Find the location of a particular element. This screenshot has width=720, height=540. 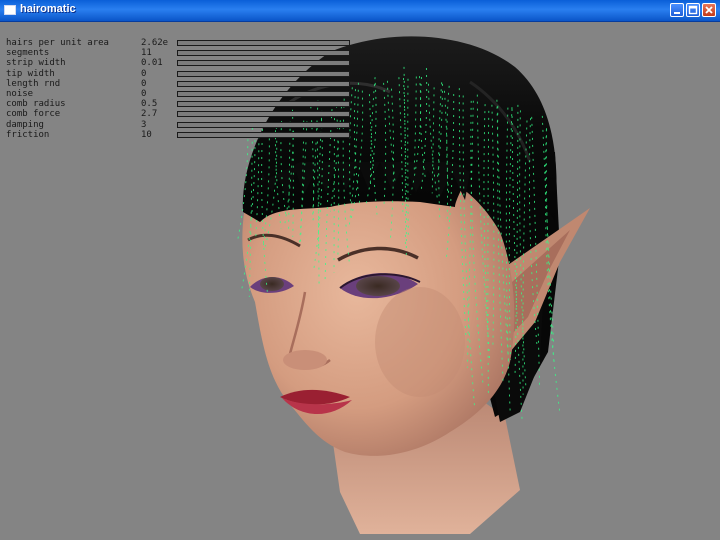

parameter-value: 2.62e is located at coordinates (155, 43).